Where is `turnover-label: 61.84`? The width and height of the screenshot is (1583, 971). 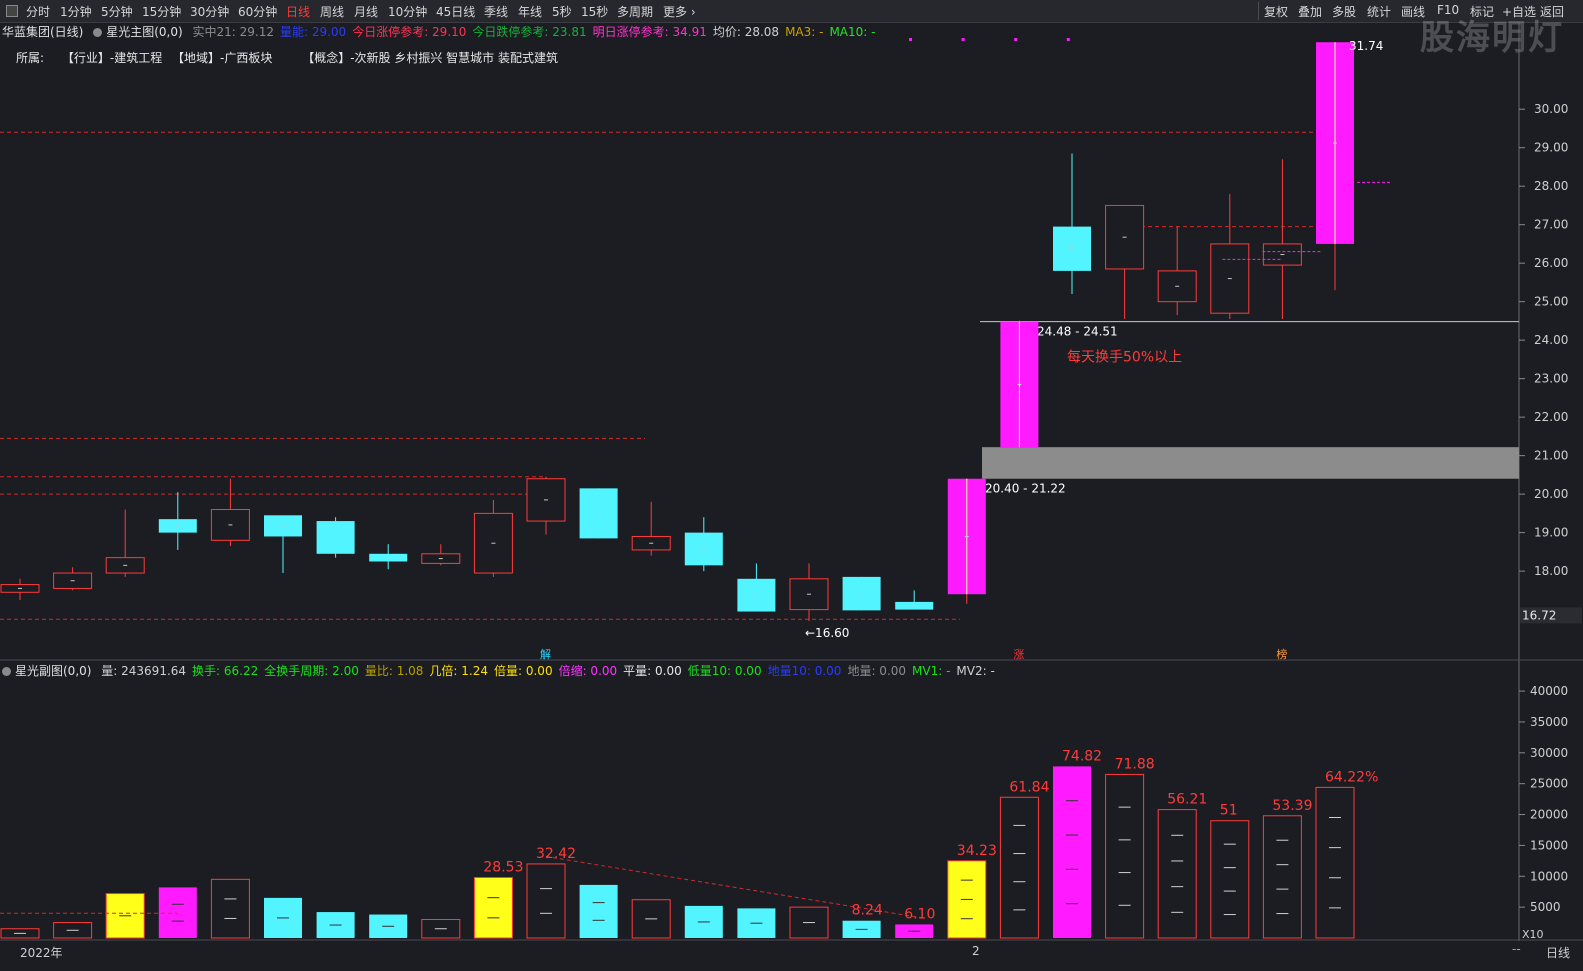
turnover-label: 61.84 is located at coordinates (1029, 787).